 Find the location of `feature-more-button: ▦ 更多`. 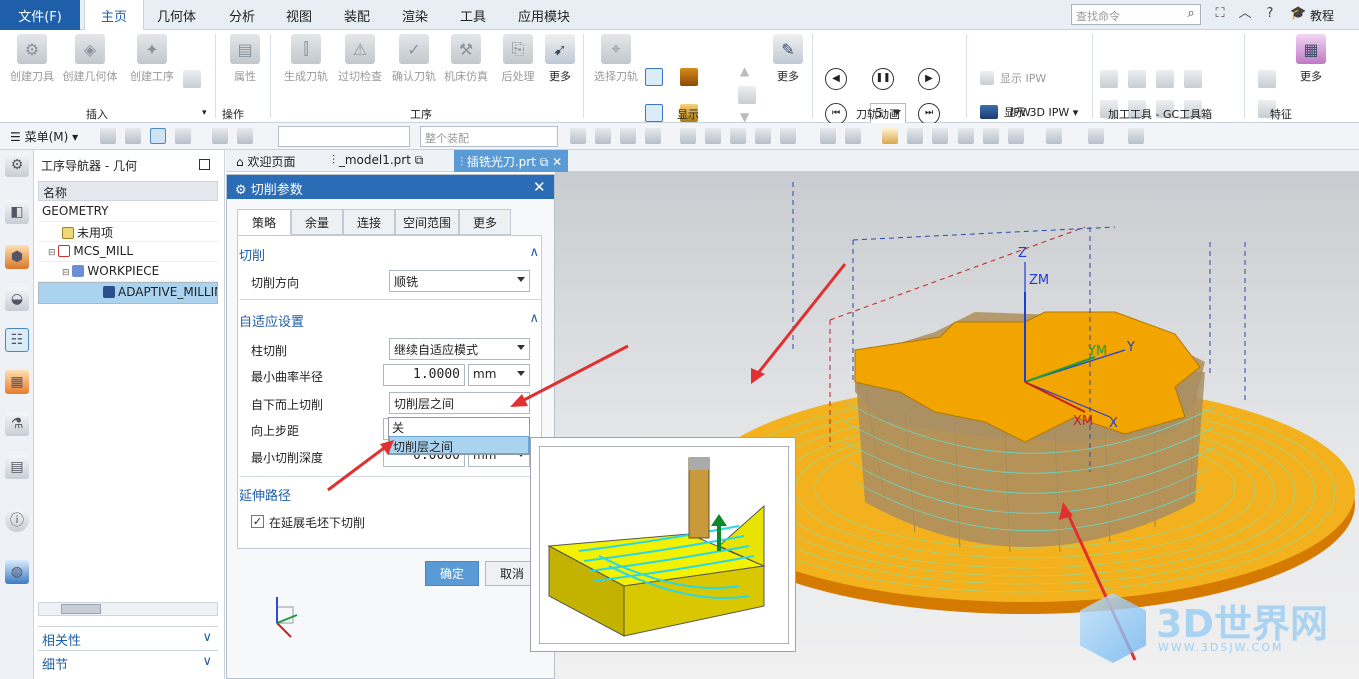

feature-more-button: ▦ 更多 is located at coordinates (1311, 59).